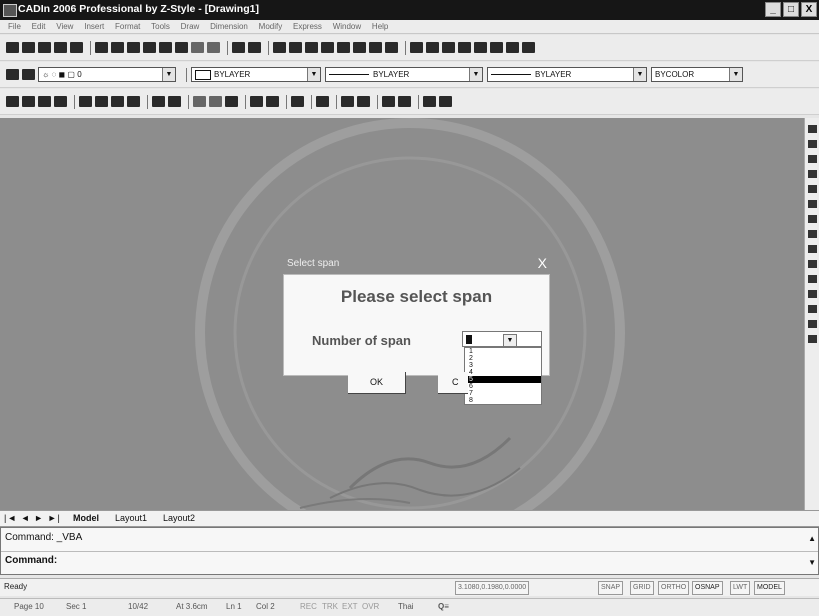 This screenshot has height=616, width=819. Describe the element at coordinates (32, 518) in the screenshot. I see `tab-navigation-arrows: |◄ ◄ ► ►|` at that location.